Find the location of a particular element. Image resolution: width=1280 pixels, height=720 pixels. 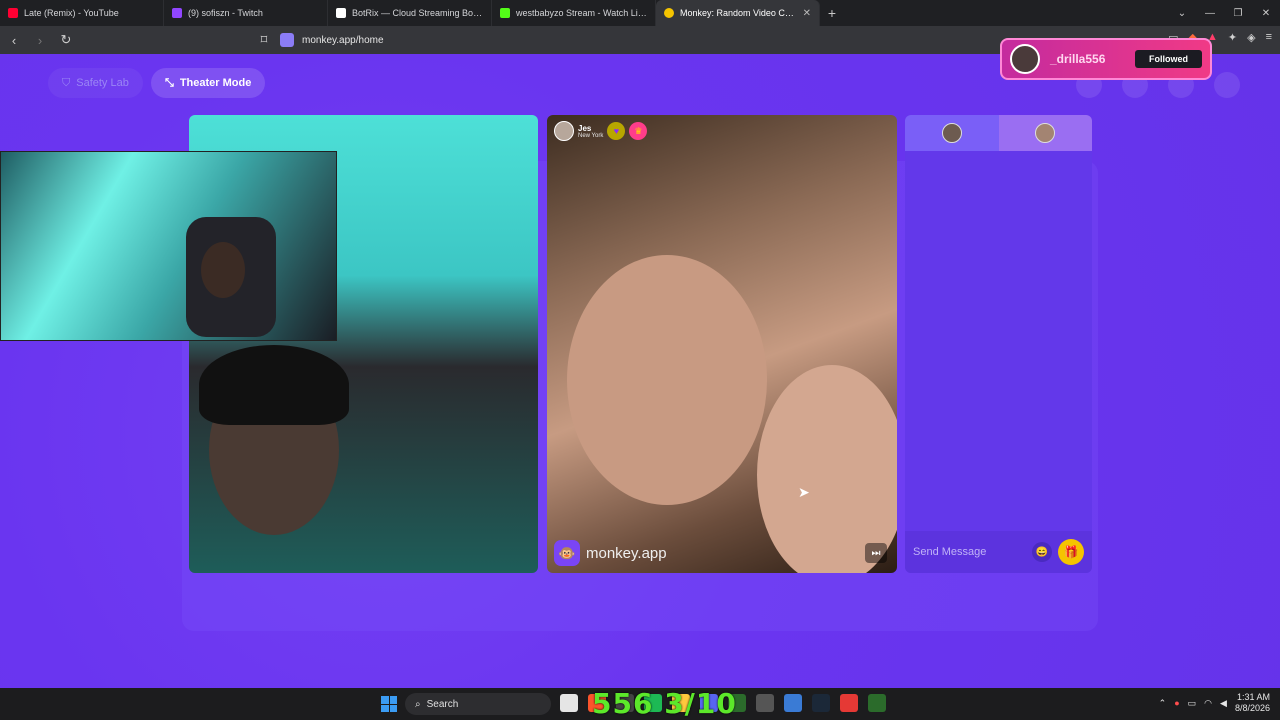

minimize-icon: — is located at coordinates (1210, 13).